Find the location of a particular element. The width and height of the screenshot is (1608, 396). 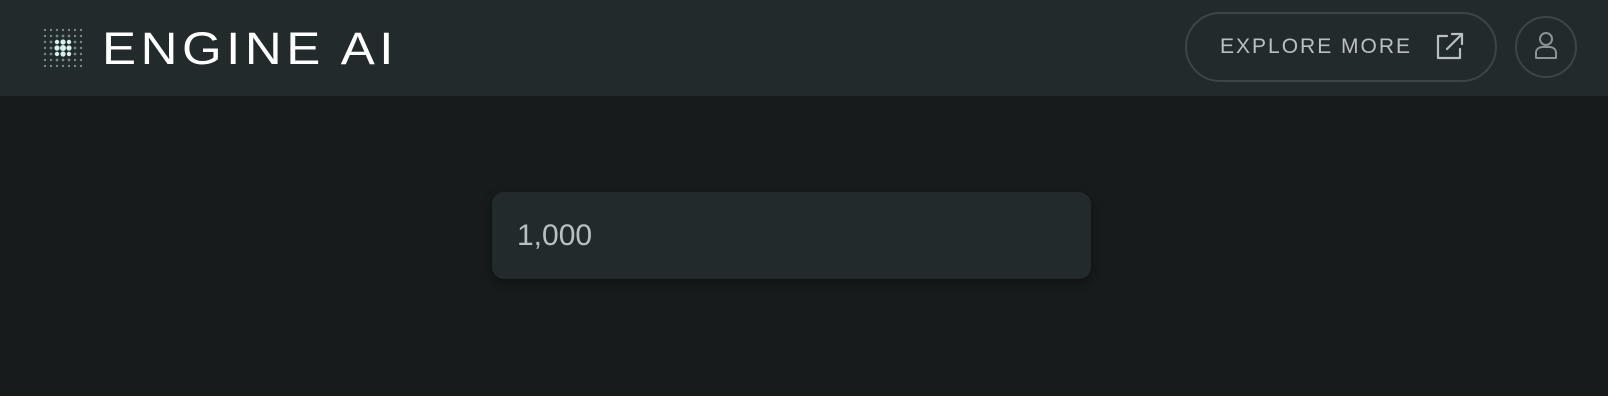

value-field: 1,000 is located at coordinates (791, 235).